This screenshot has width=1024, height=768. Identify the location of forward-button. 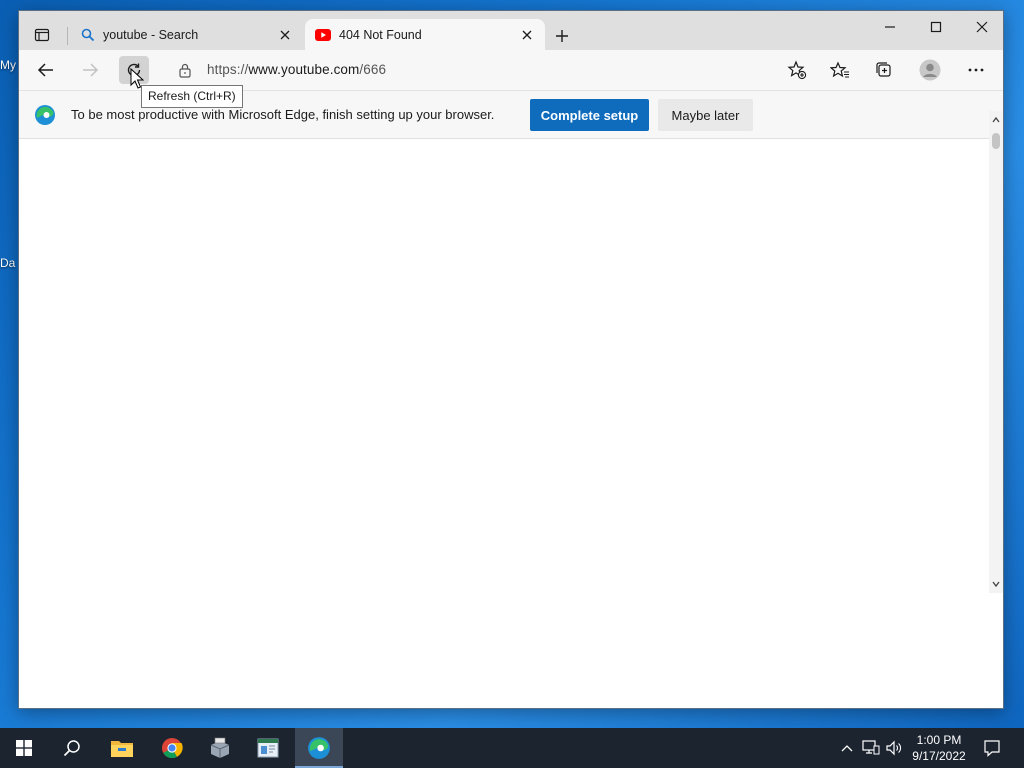
(90, 70).